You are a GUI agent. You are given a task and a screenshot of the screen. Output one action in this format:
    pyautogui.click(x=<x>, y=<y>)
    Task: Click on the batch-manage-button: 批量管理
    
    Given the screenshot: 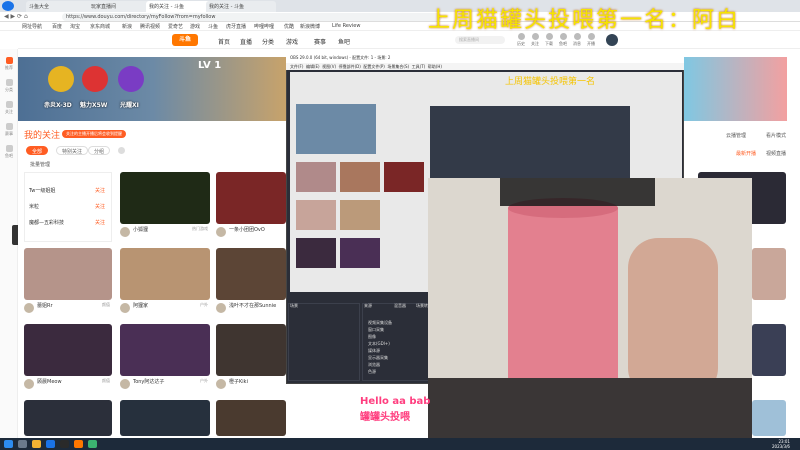 What is the action you would take?
    pyautogui.click(x=40, y=164)
    